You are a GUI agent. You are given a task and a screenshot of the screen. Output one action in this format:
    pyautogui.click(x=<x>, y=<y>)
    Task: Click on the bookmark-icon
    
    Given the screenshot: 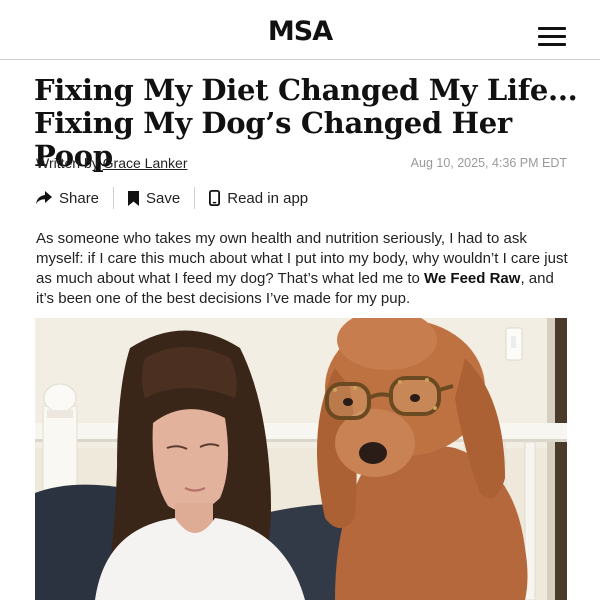 What is the action you would take?
    pyautogui.click(x=134, y=198)
    